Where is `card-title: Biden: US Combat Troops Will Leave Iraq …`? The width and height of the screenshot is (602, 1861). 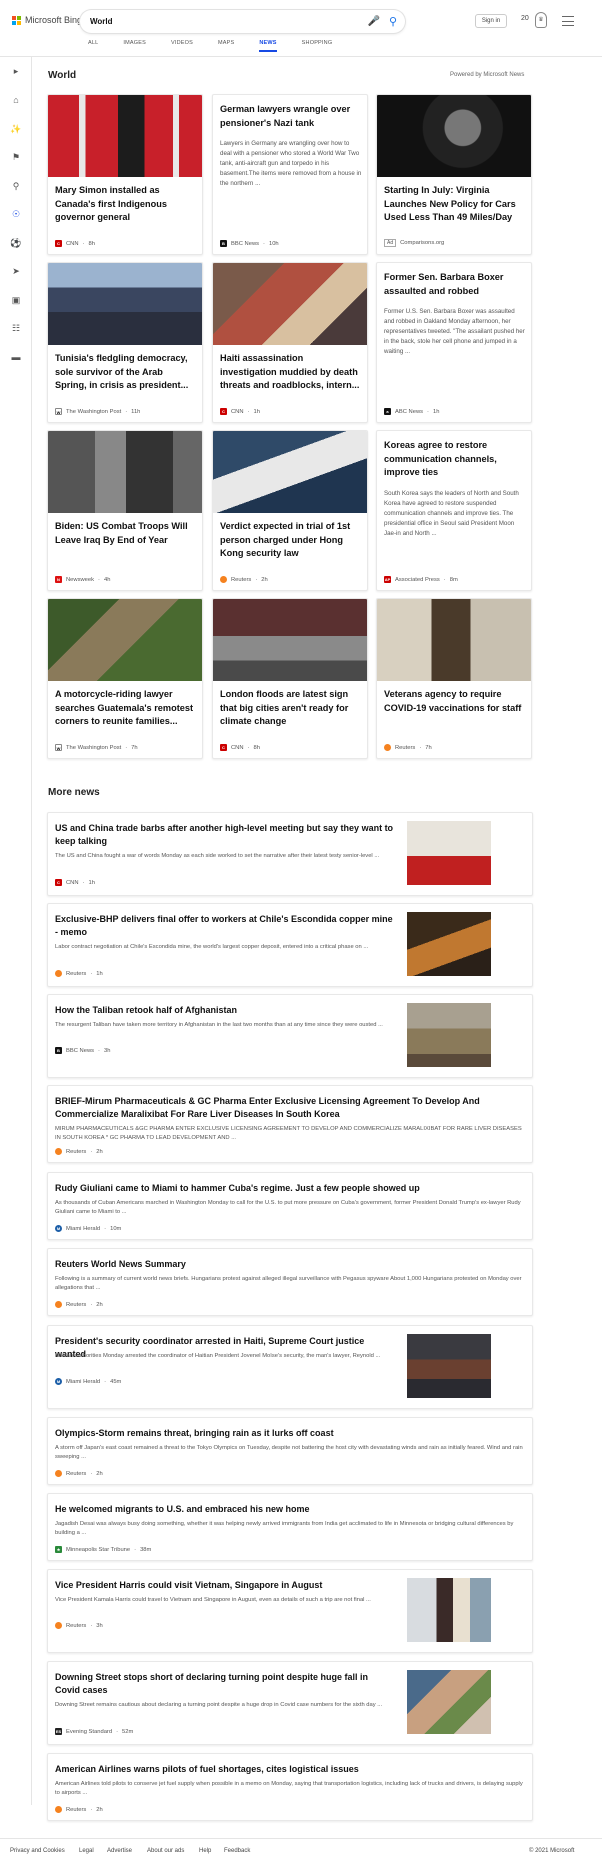
card-title: Biden: US Combat Troops Will Leave Iraq … is located at coordinates (126, 533).